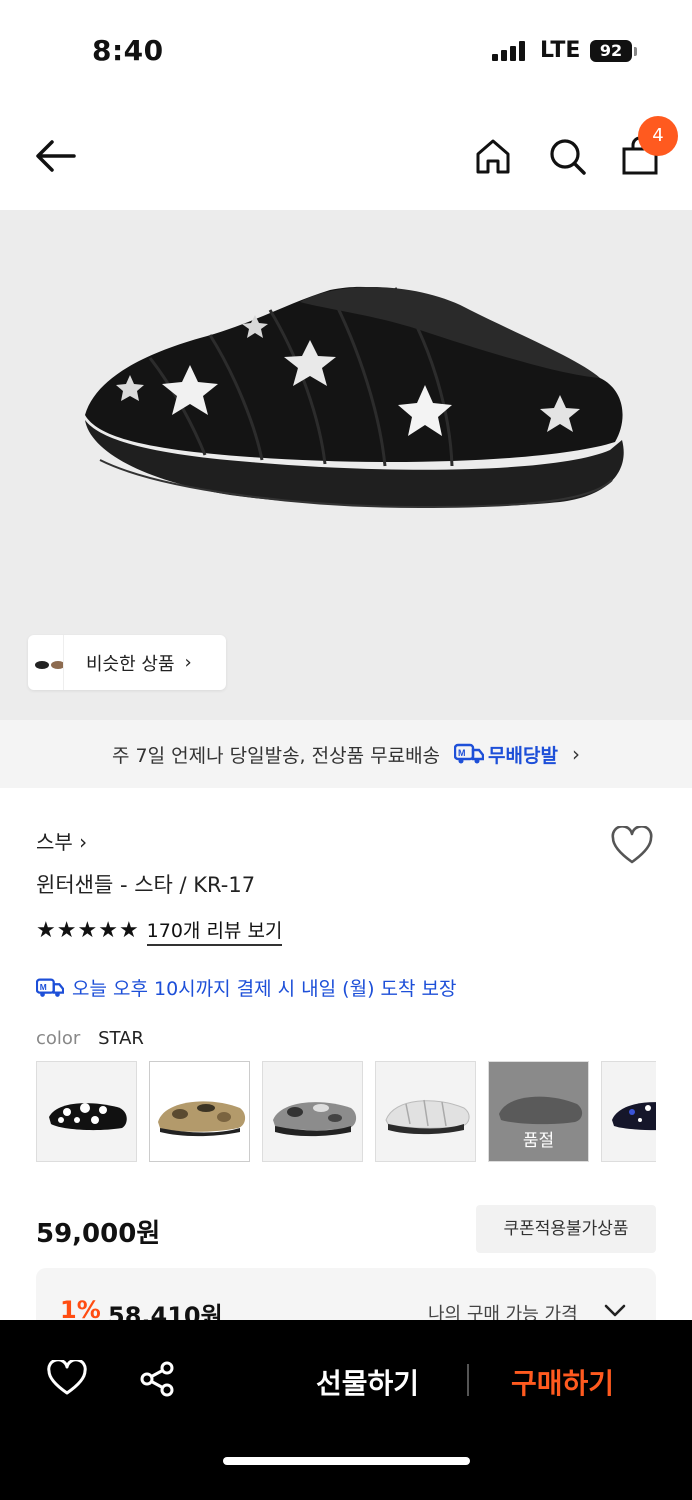  I want to click on cart-count-badge: 4, so click(658, 136).